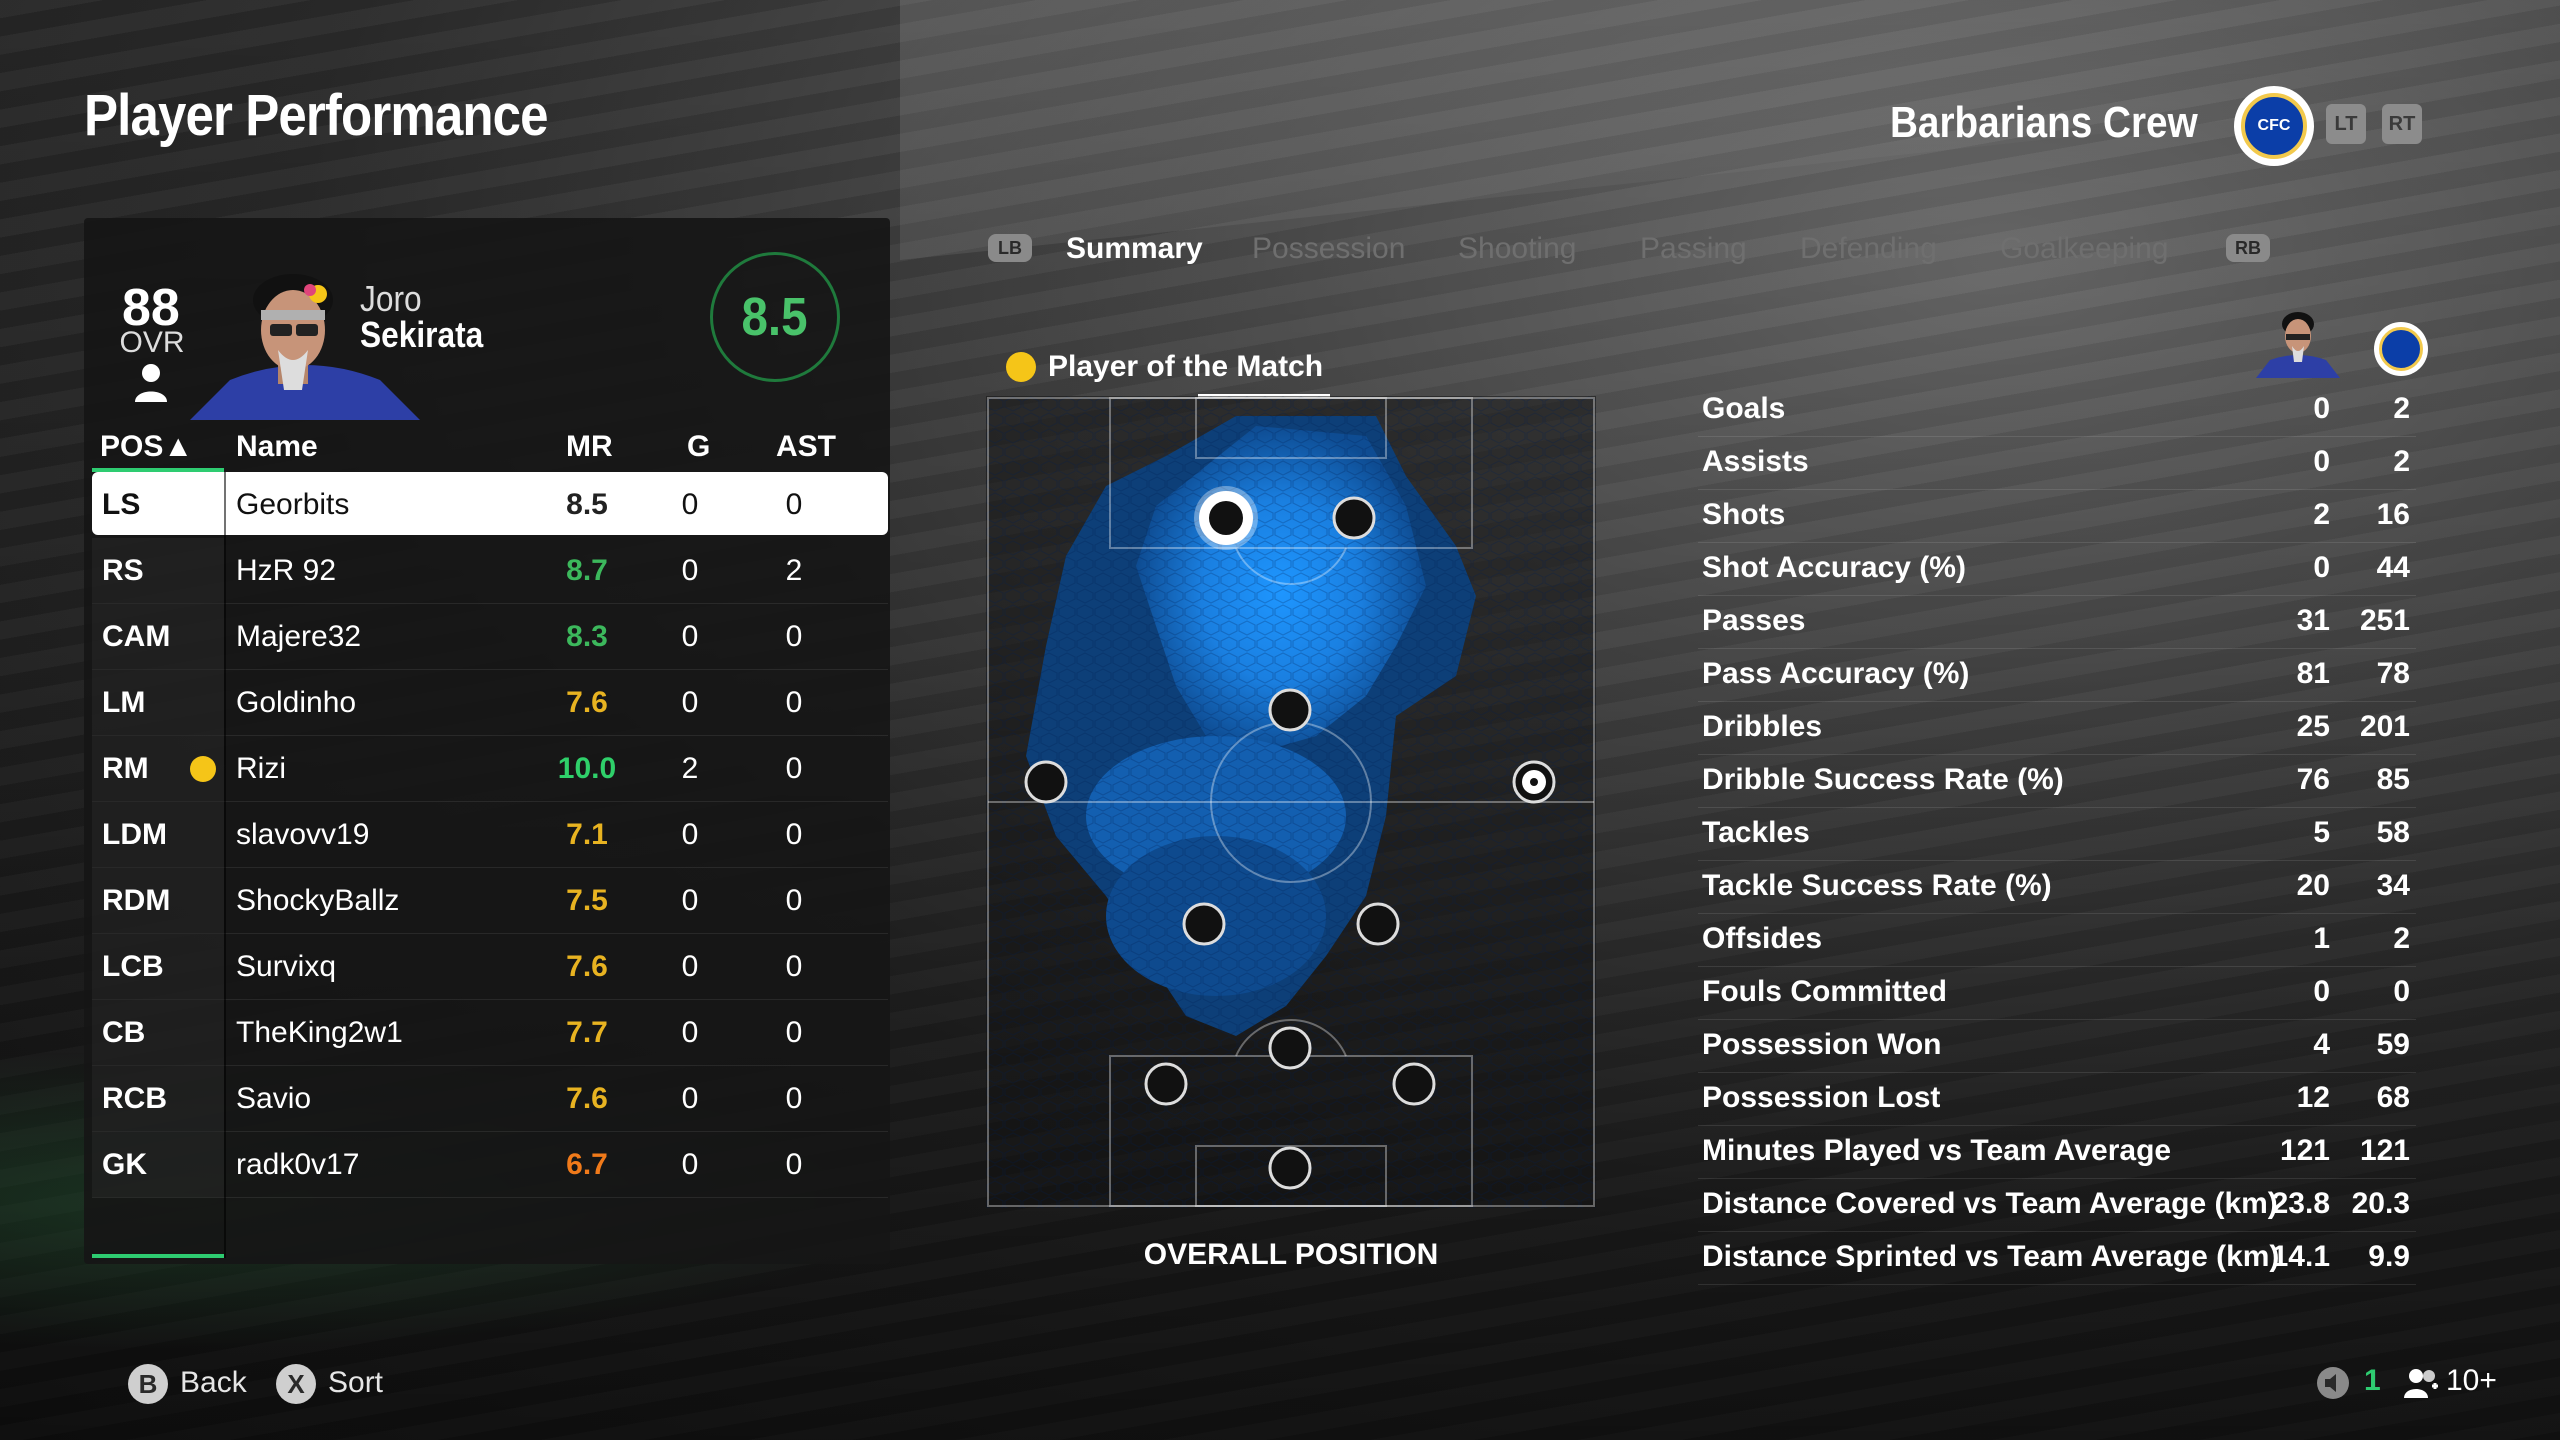  Describe the element at coordinates (2057, 940) in the screenshot. I see `stat-row: Offsides 1 2` at that location.